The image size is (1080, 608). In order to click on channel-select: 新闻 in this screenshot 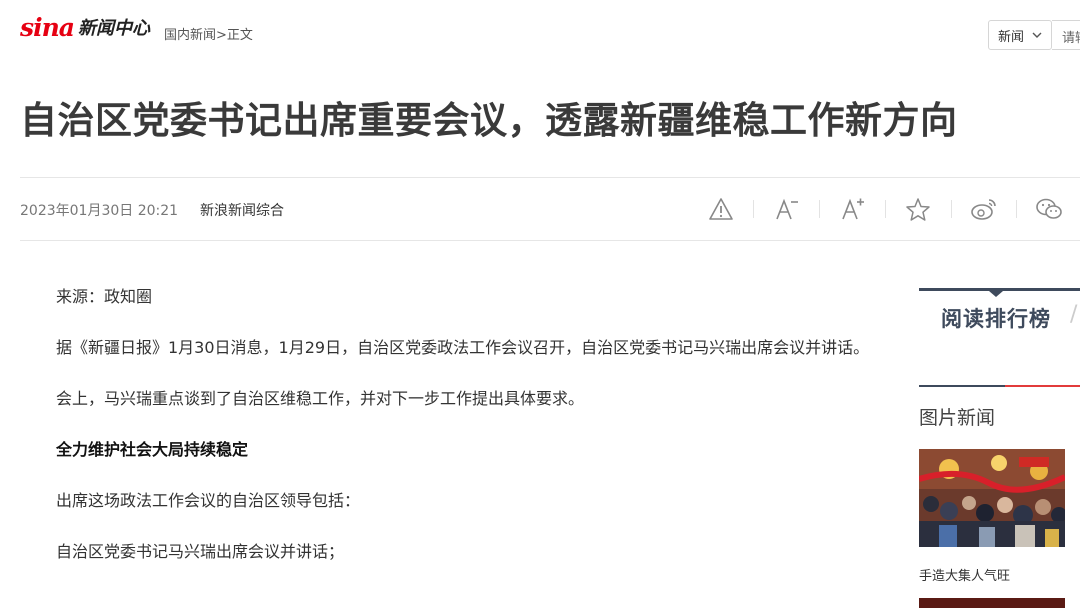, I will do `click(1020, 35)`.